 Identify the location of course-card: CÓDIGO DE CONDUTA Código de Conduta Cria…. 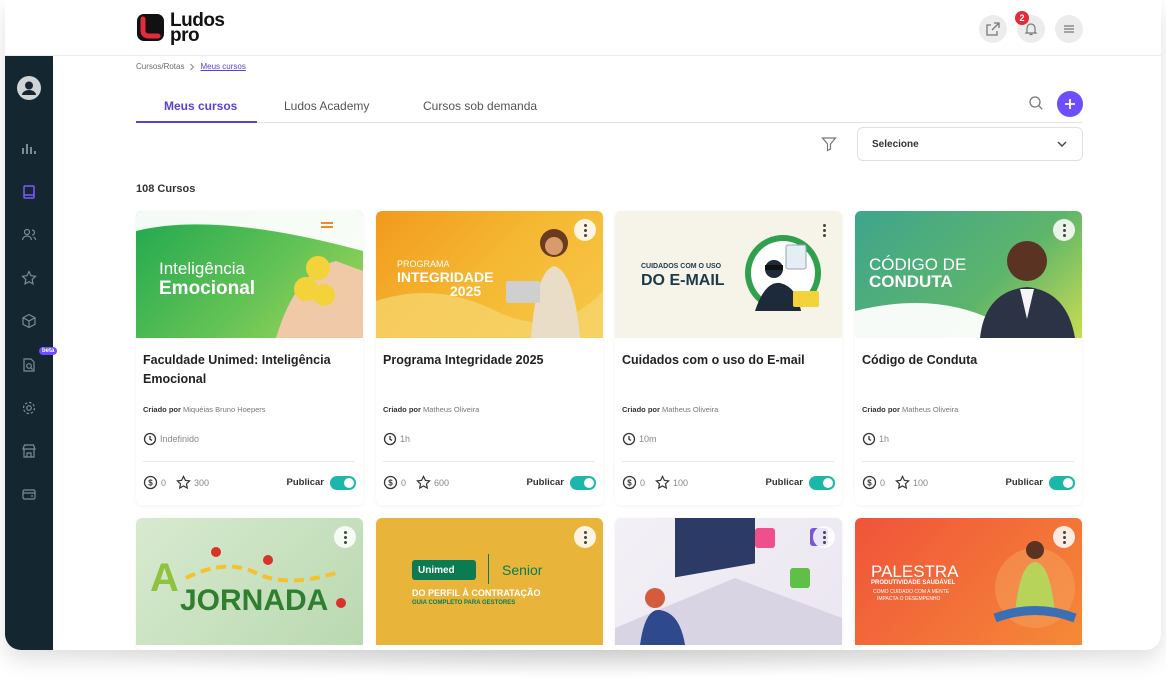
(968, 358).